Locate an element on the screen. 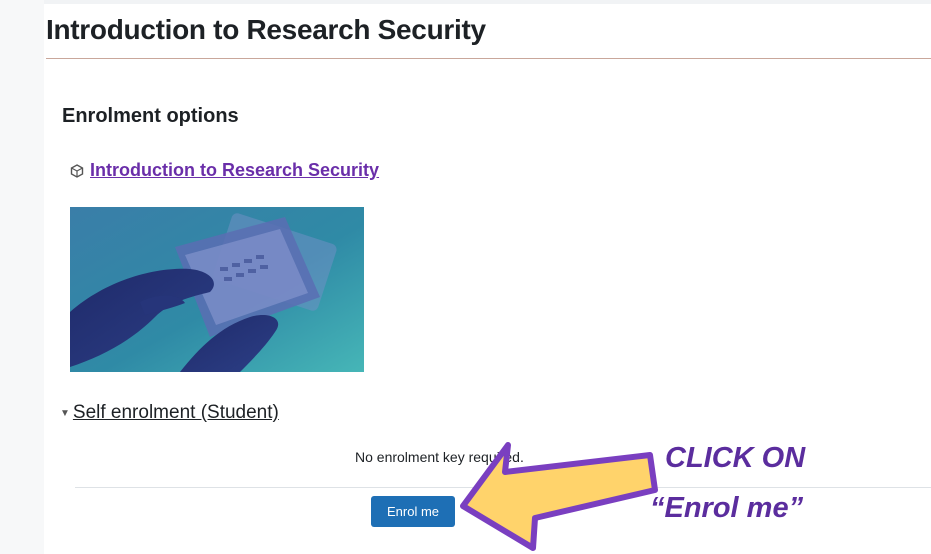 The image size is (931, 554). callout-text-line1: CLICK ON is located at coordinates (735, 458).